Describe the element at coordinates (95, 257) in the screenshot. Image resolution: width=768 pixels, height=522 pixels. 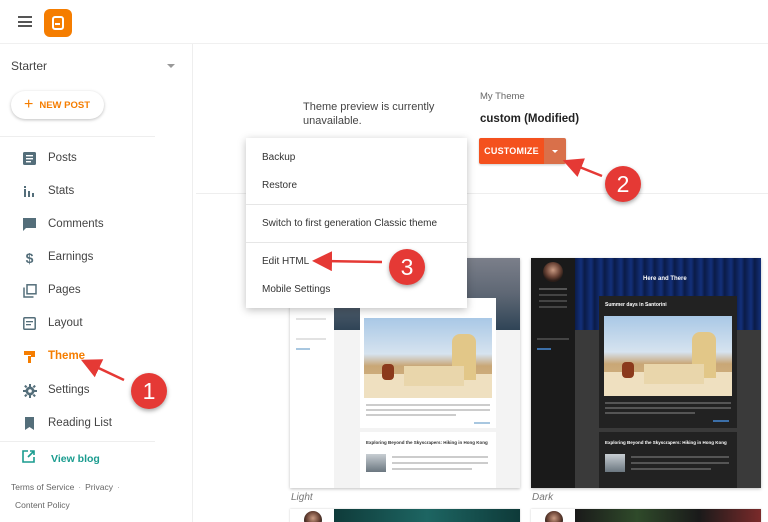
I see `sidebar-item-earnings: $ Earnings` at that location.